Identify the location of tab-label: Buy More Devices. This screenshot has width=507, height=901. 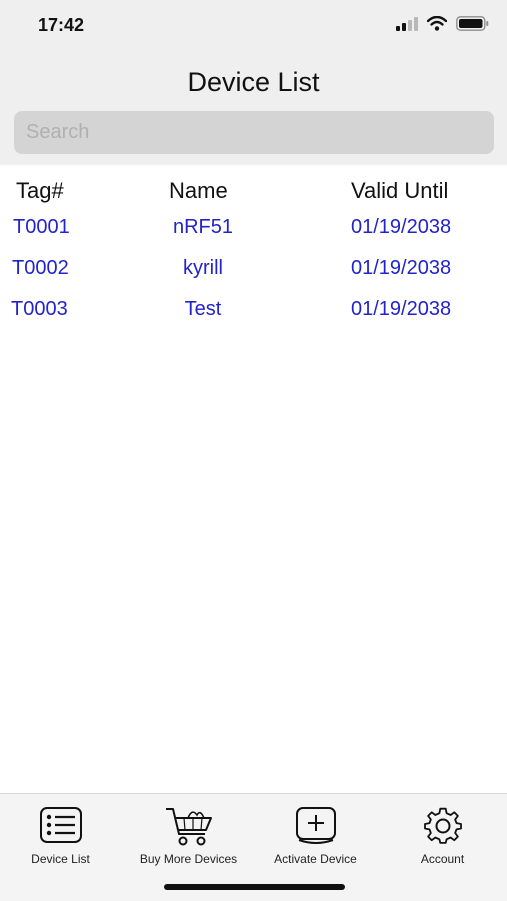
(188, 859).